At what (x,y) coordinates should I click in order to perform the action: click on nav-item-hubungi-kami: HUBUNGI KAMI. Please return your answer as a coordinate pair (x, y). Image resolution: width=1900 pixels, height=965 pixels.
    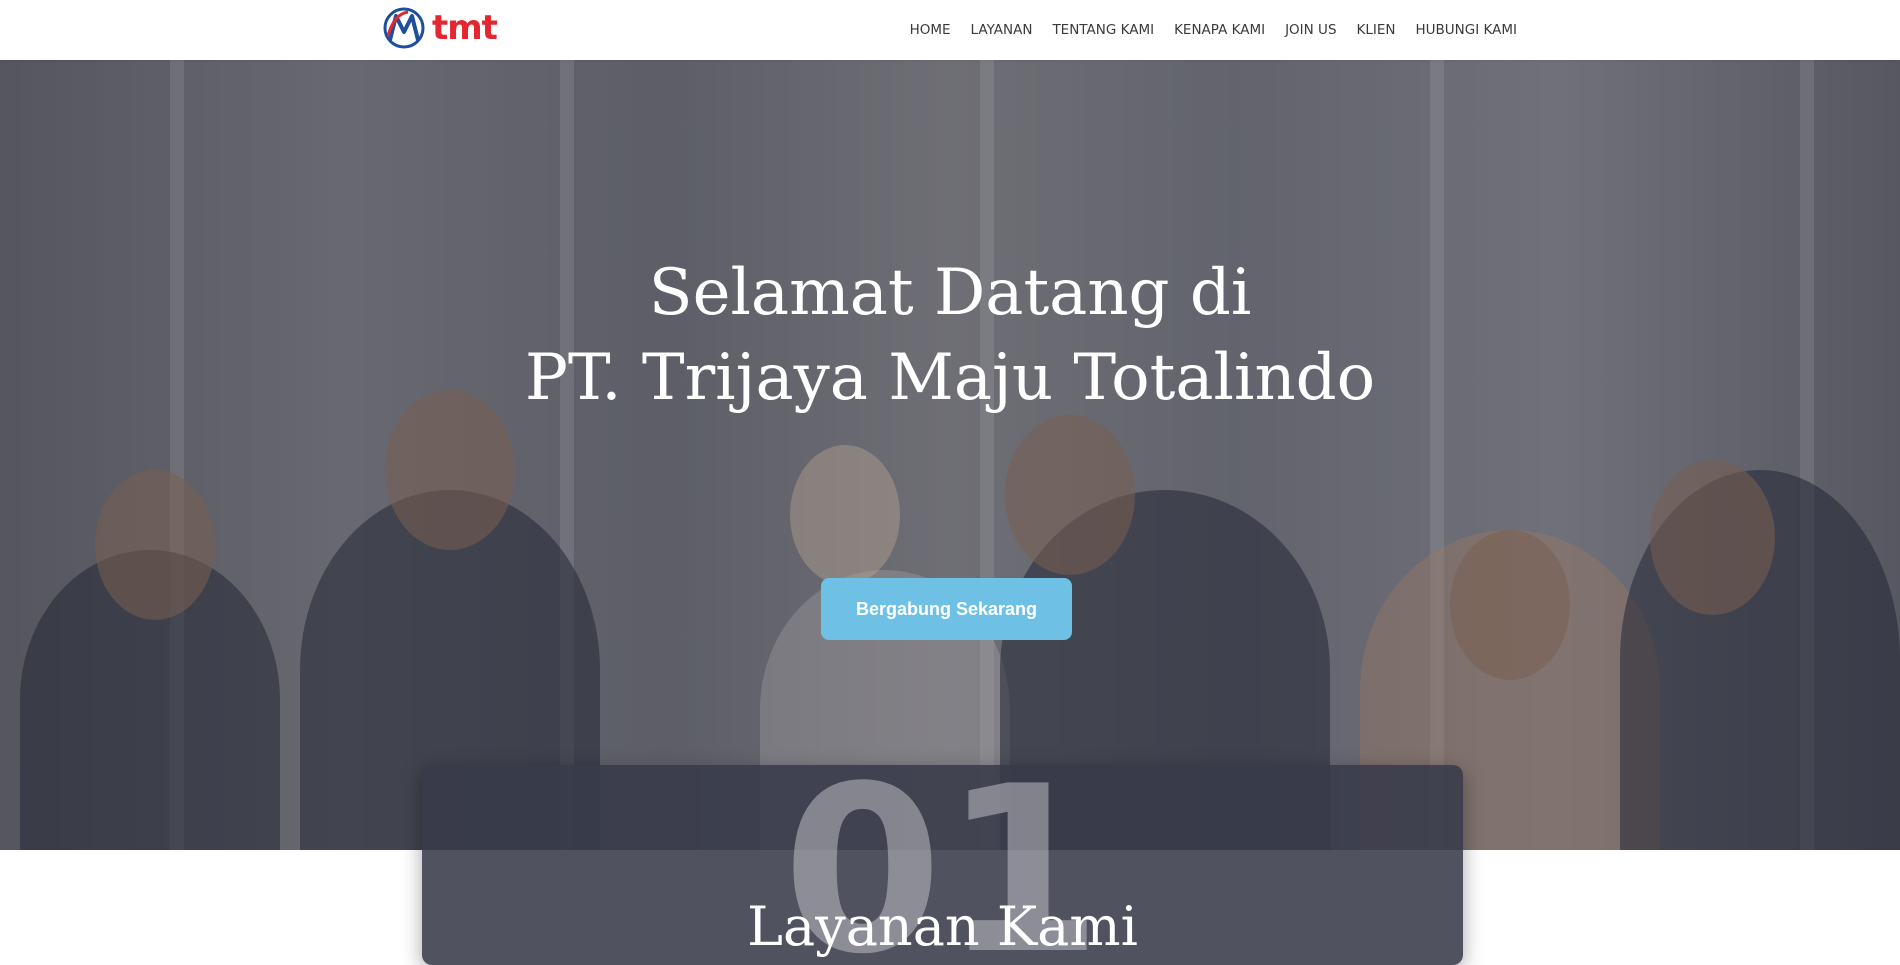
    Looking at the image, I should click on (1467, 30).